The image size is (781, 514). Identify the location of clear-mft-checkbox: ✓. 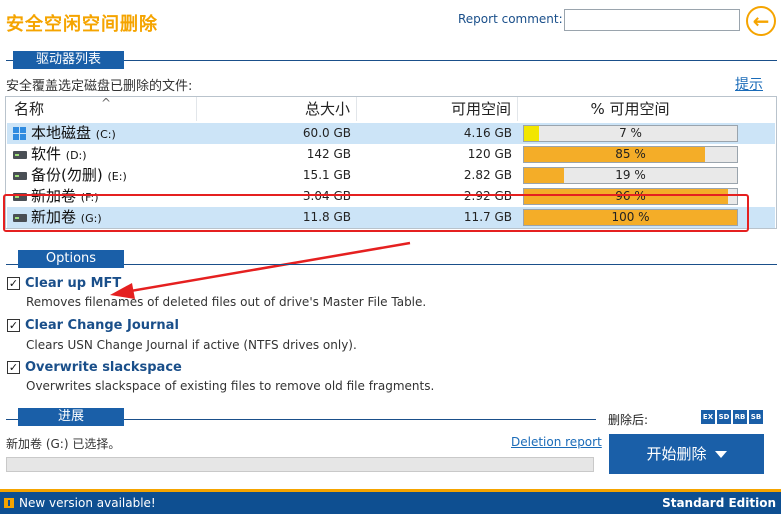
(13, 283).